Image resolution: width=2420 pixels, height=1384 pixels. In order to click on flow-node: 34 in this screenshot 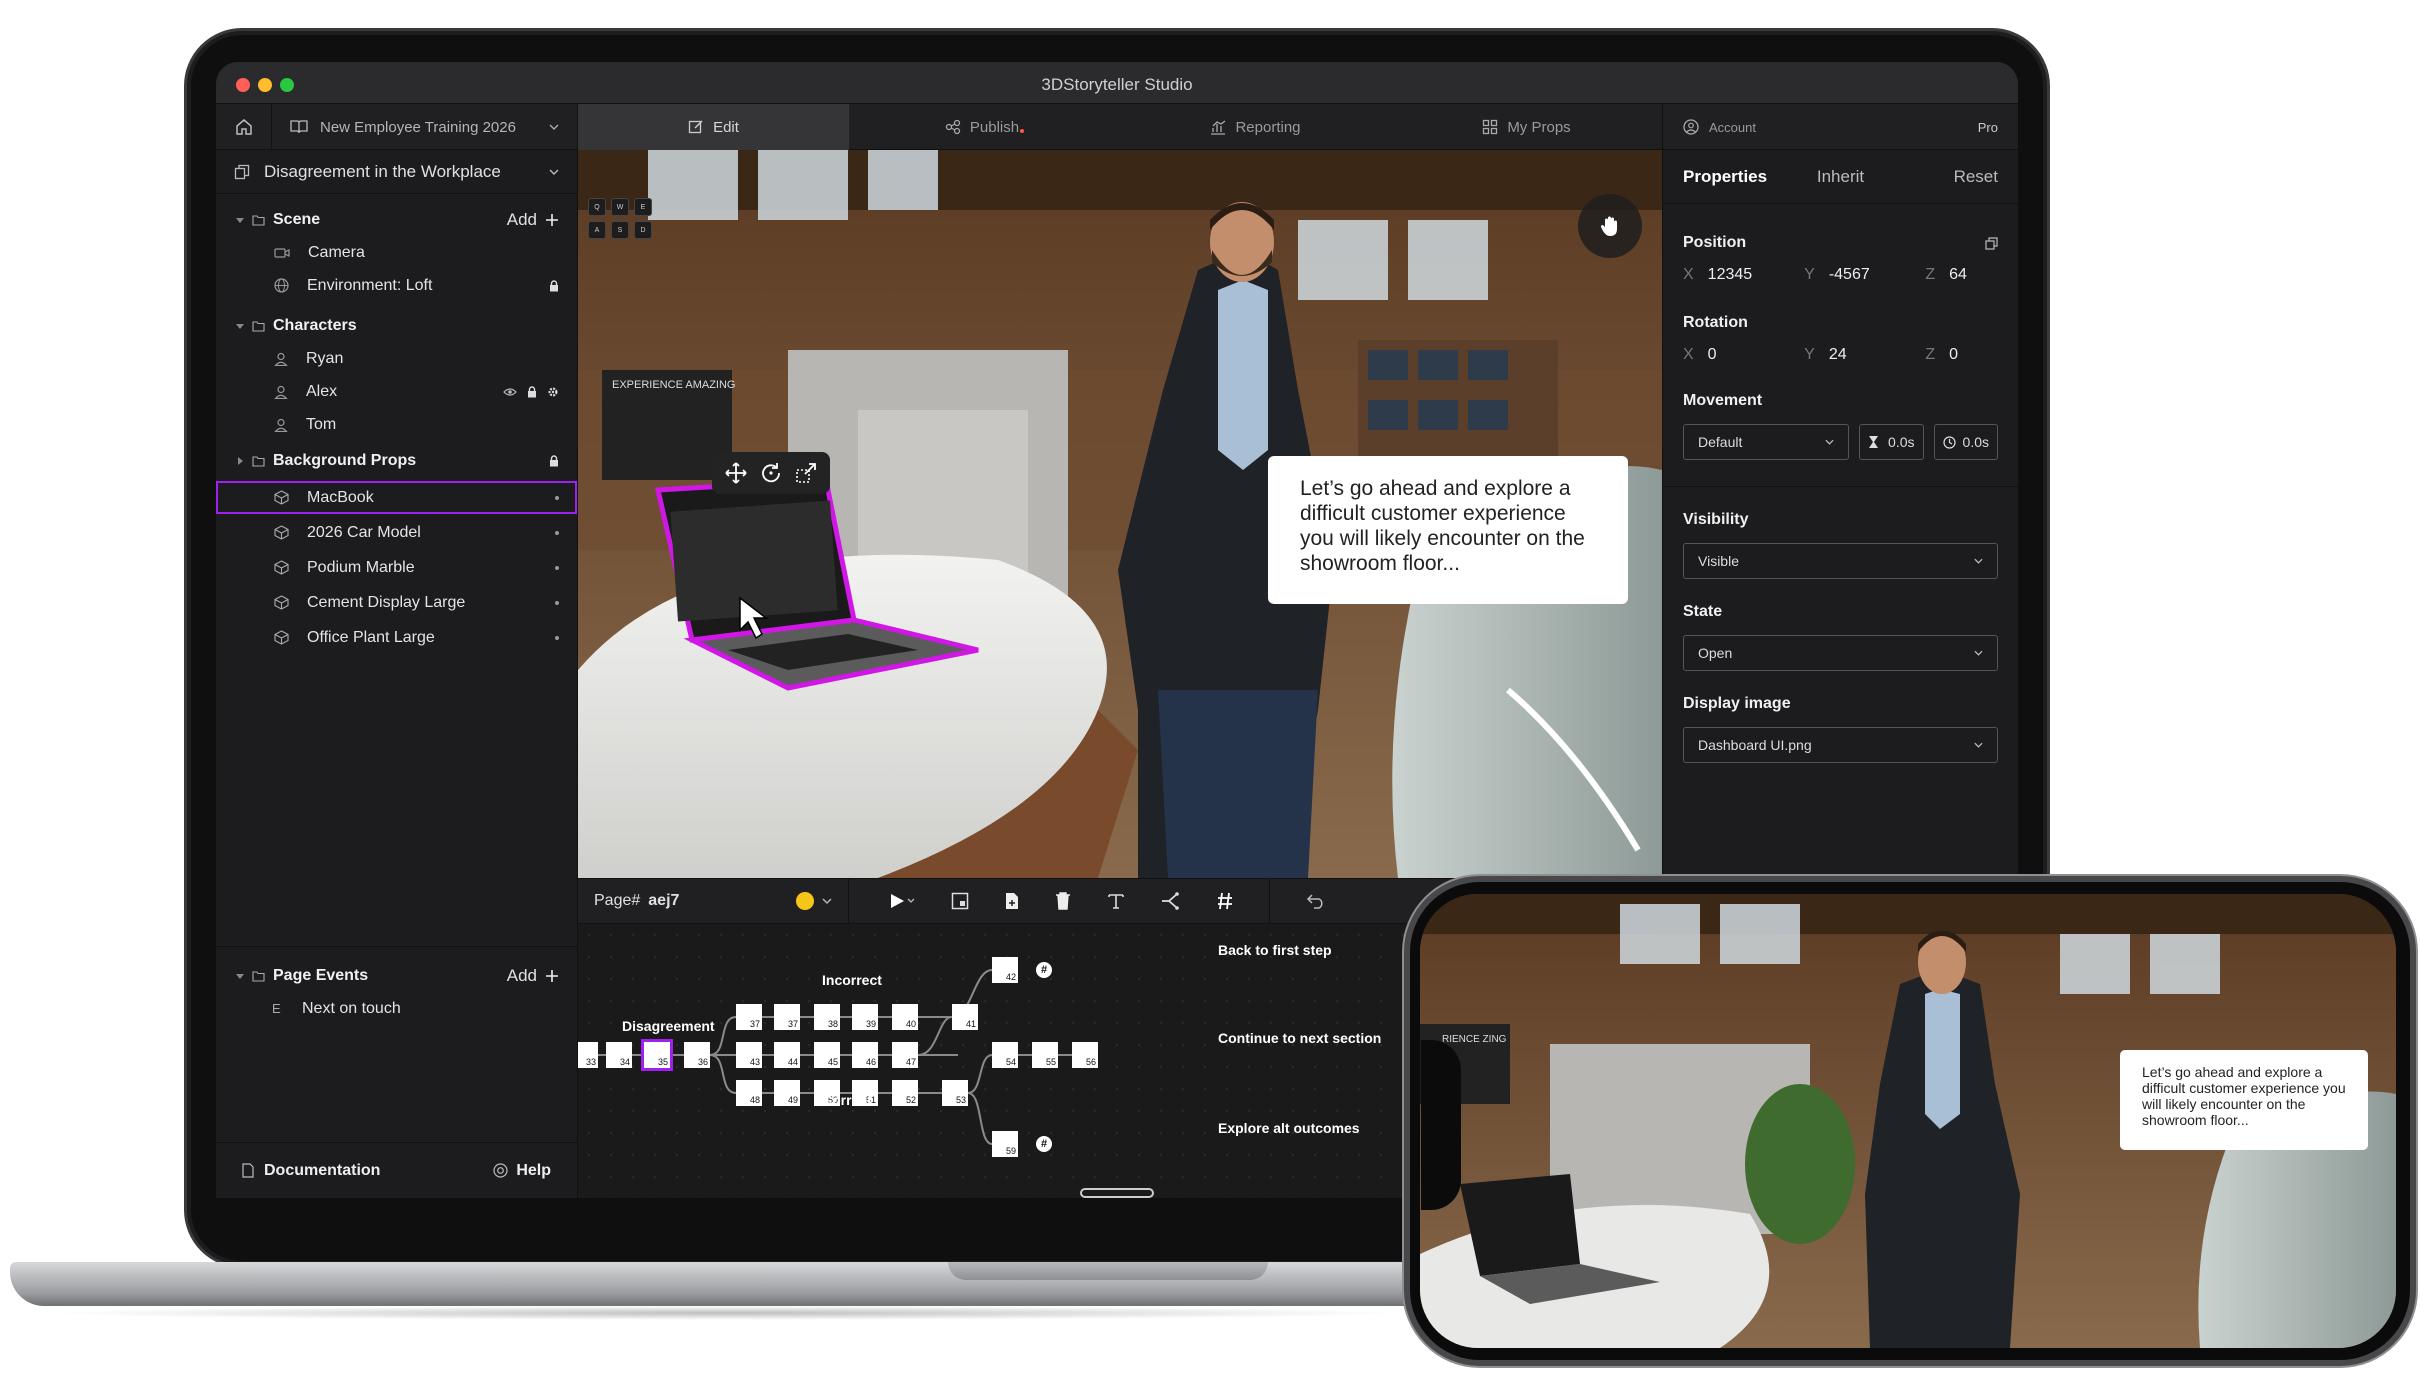, I will do `click(619, 1055)`.